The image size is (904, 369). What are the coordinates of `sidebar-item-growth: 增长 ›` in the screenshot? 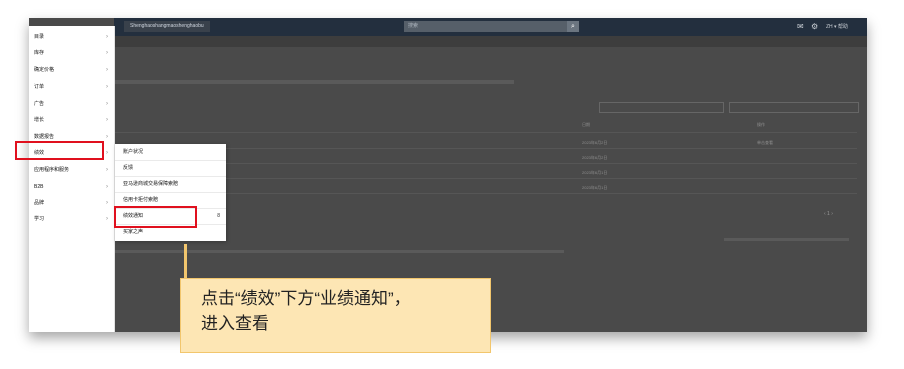 It's located at (71, 120).